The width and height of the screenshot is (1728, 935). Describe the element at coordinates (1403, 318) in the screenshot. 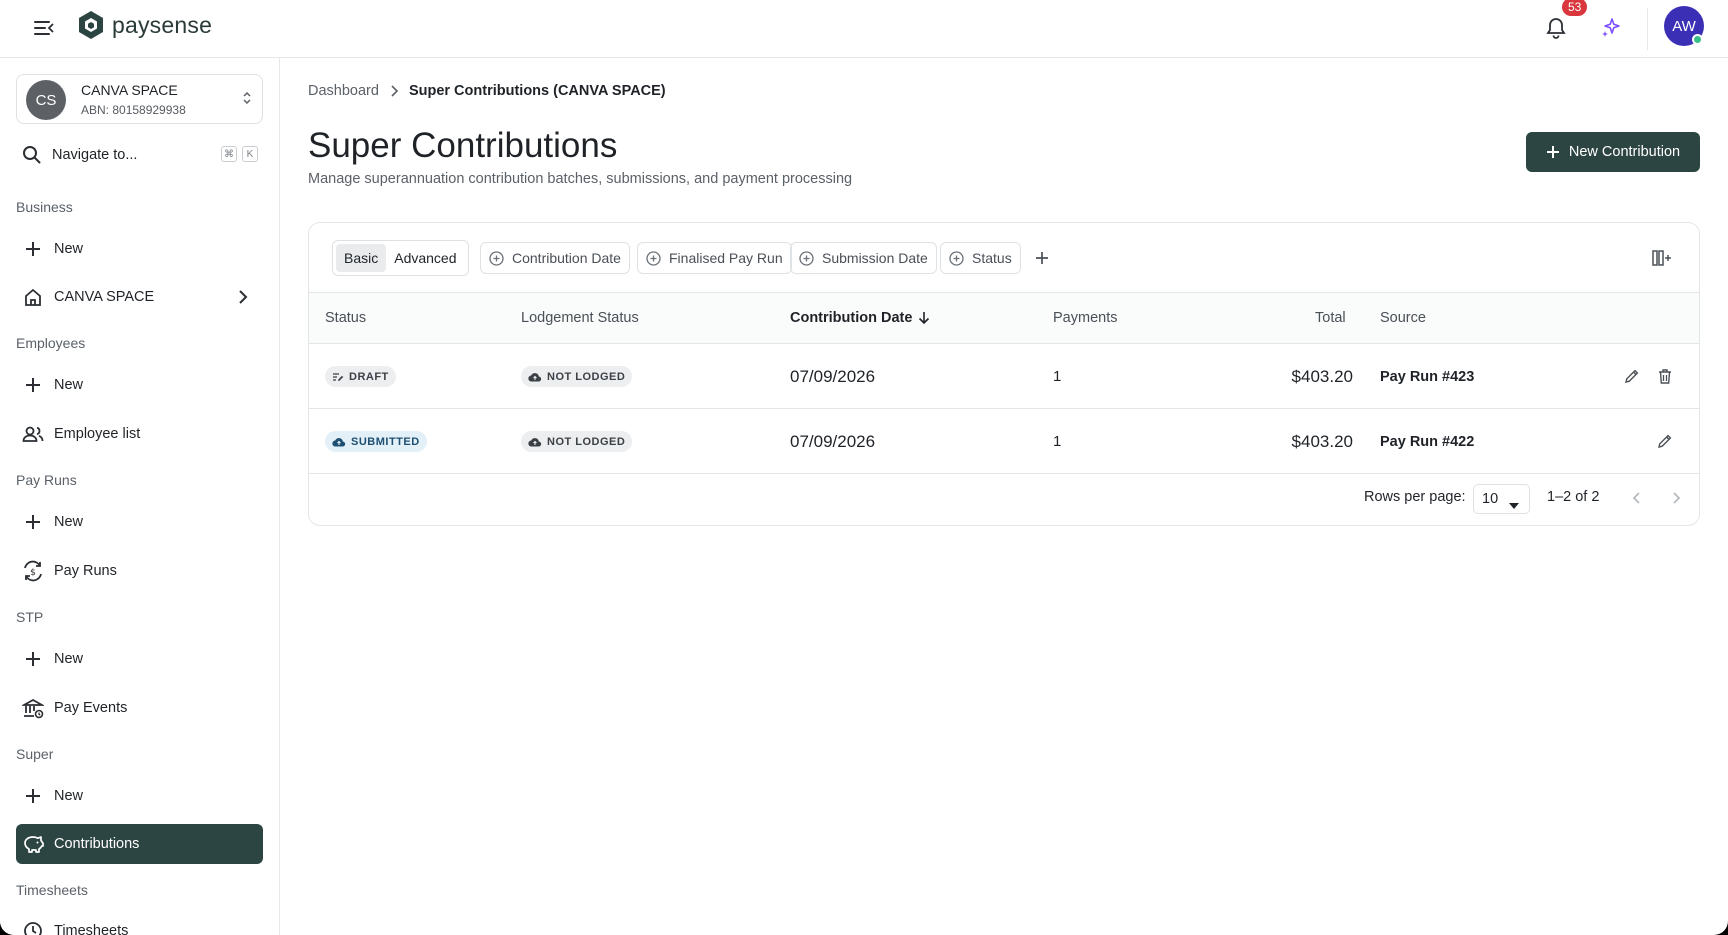

I see `column-header-source: Source` at that location.